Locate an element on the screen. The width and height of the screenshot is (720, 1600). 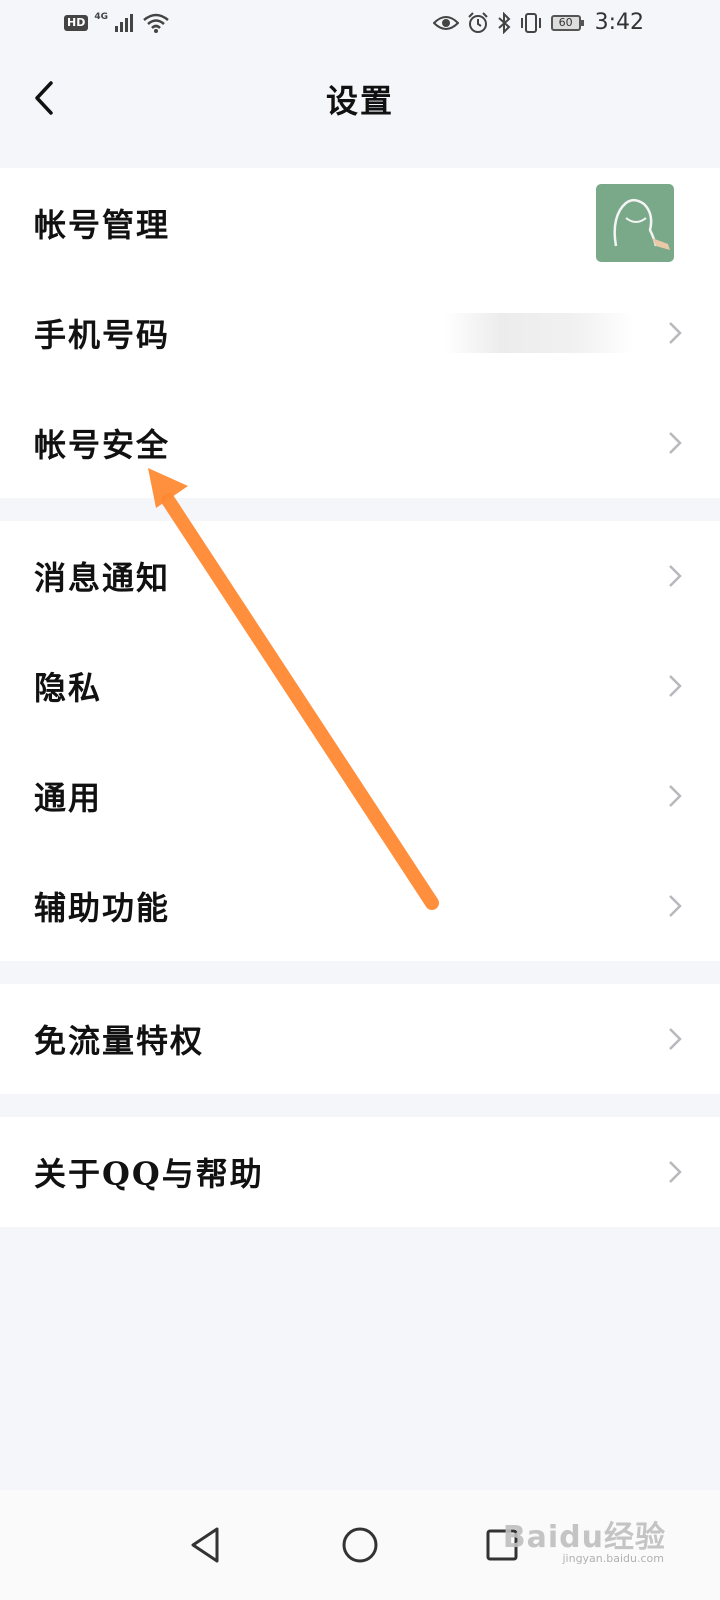
triangle-back-icon is located at coordinates (205, 1545).